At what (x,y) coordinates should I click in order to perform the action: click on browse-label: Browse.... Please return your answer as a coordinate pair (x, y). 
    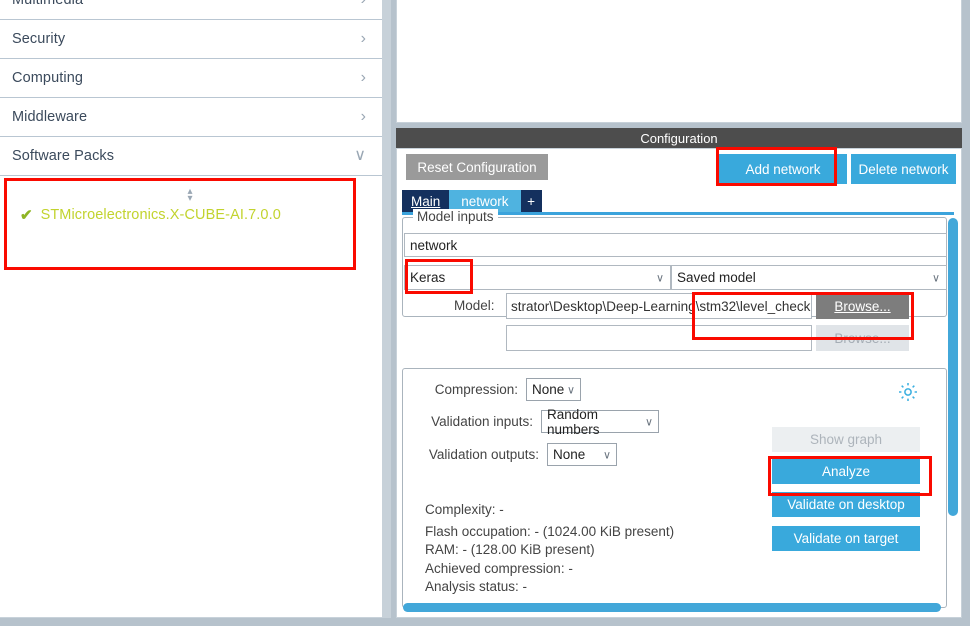
    Looking at the image, I should click on (862, 306).